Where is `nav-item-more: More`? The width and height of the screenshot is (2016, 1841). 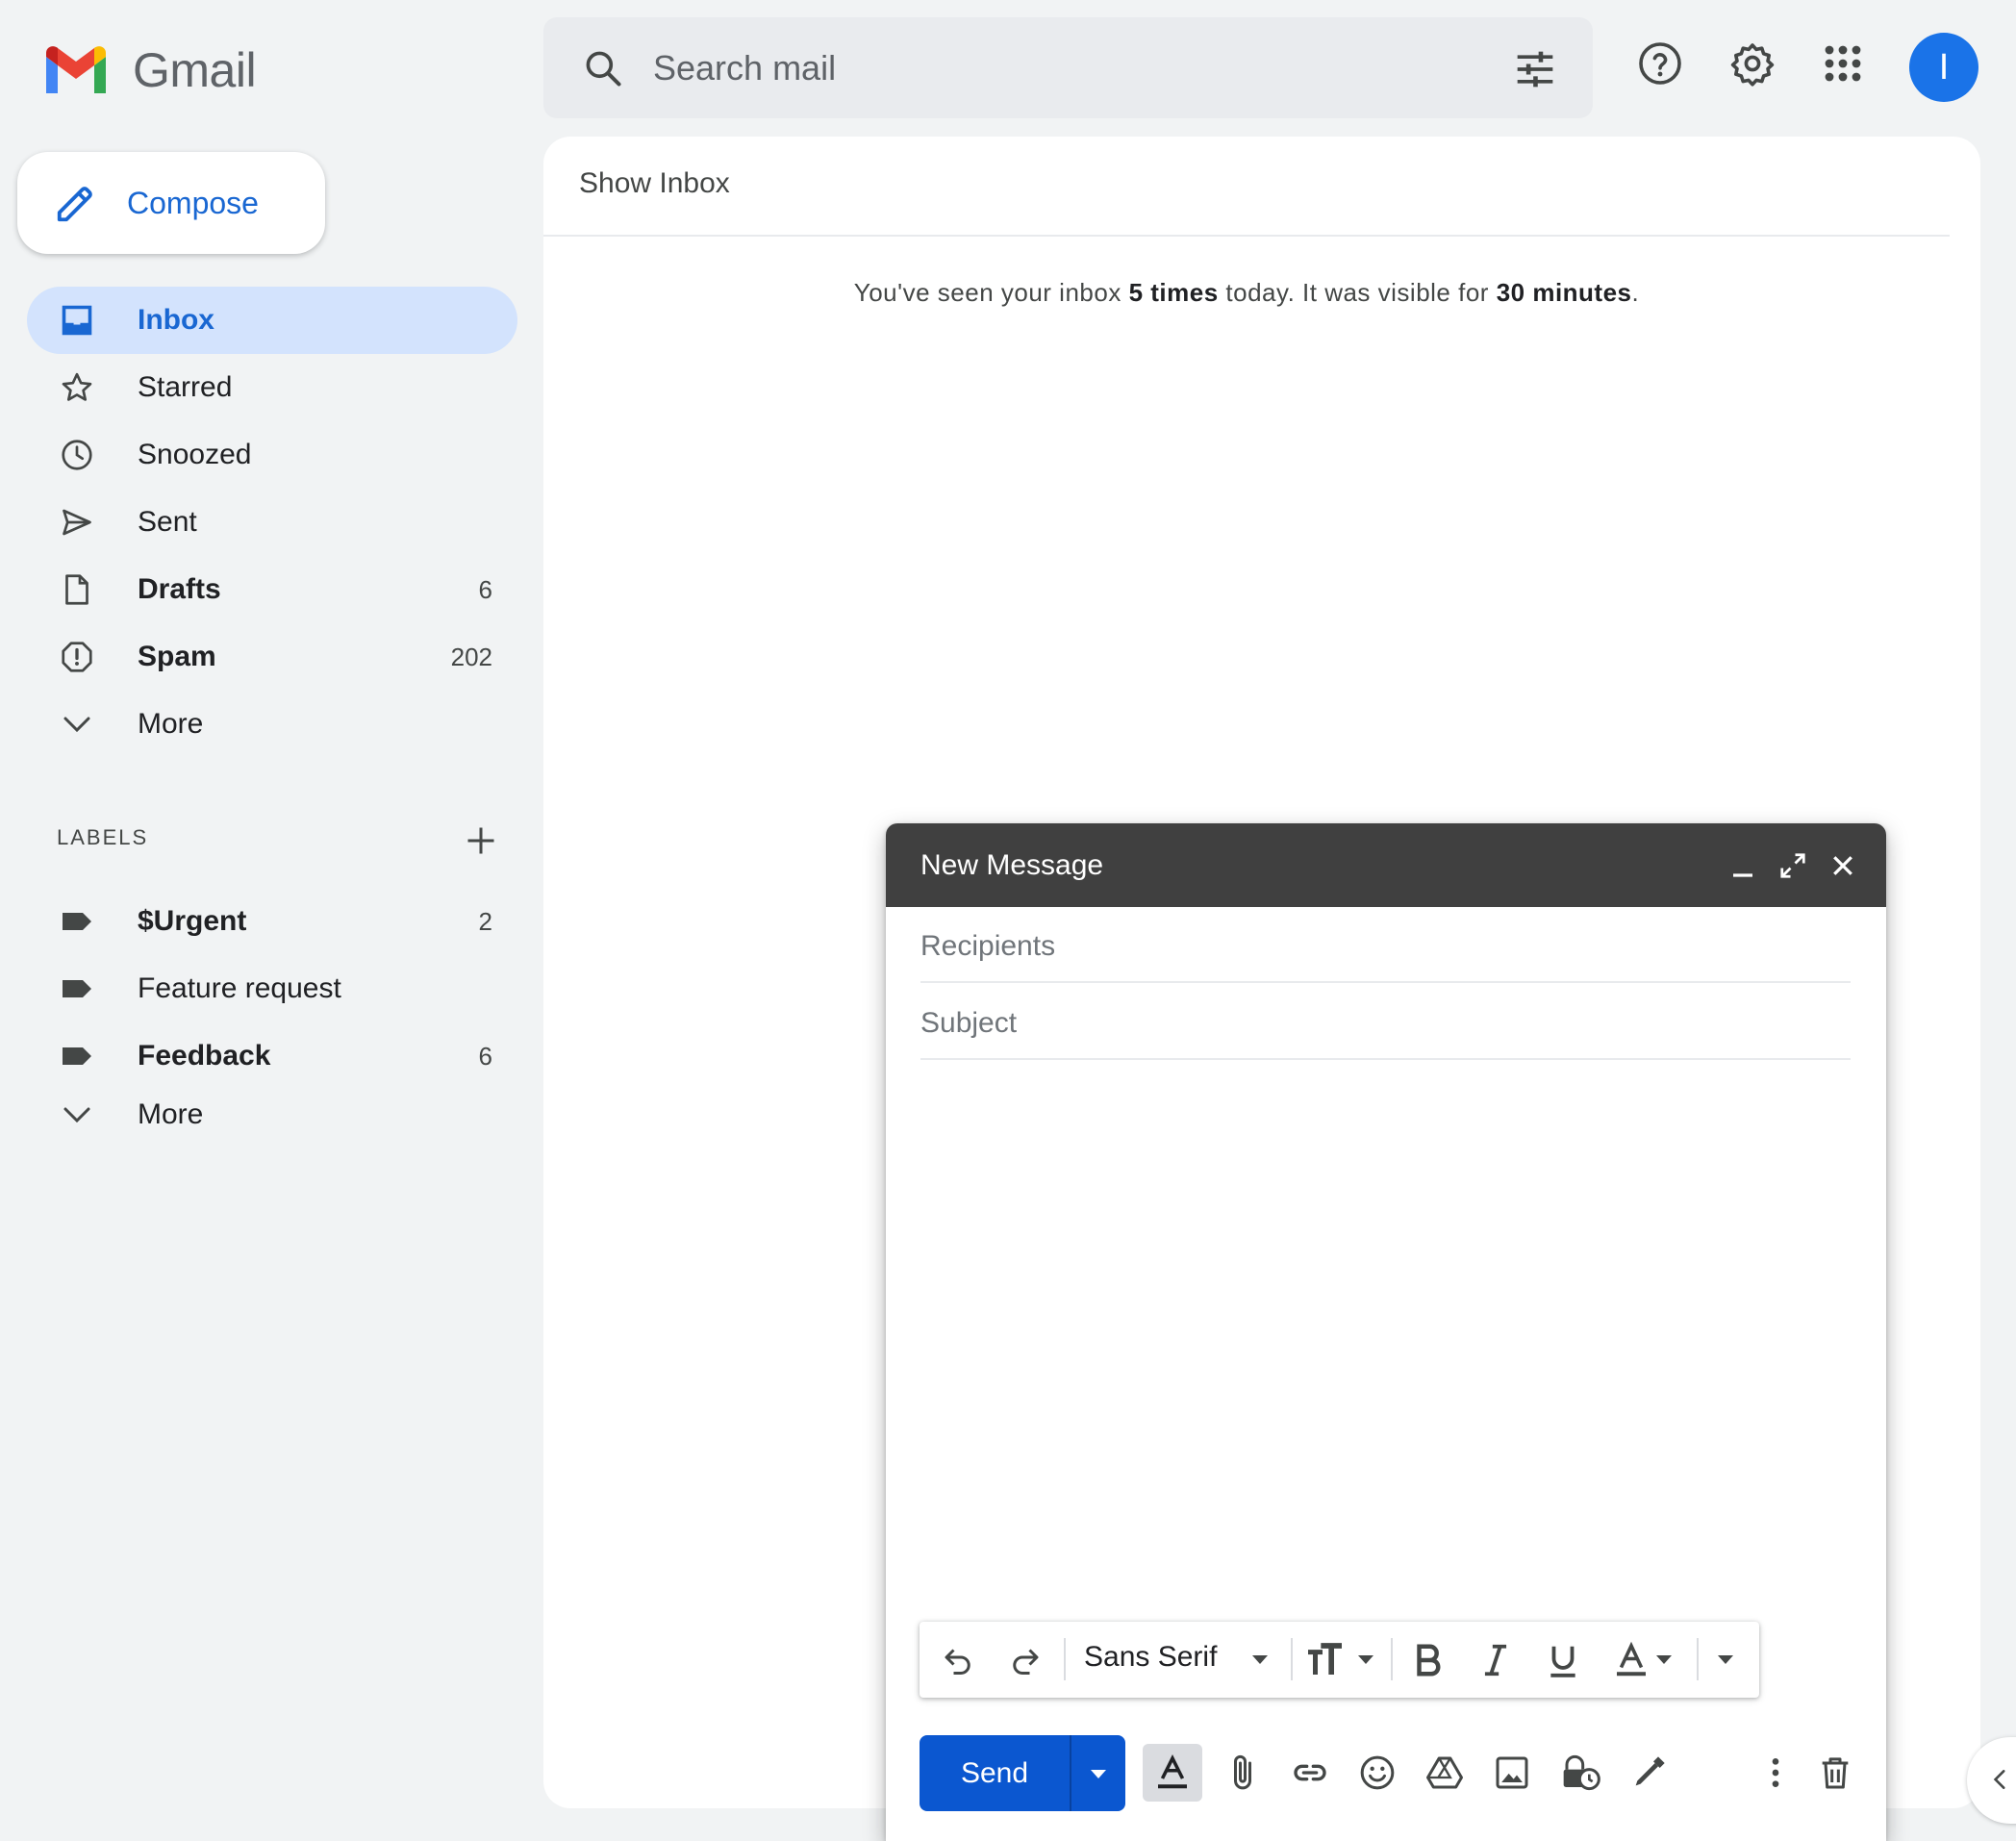
nav-item-more: More is located at coordinates (272, 725).